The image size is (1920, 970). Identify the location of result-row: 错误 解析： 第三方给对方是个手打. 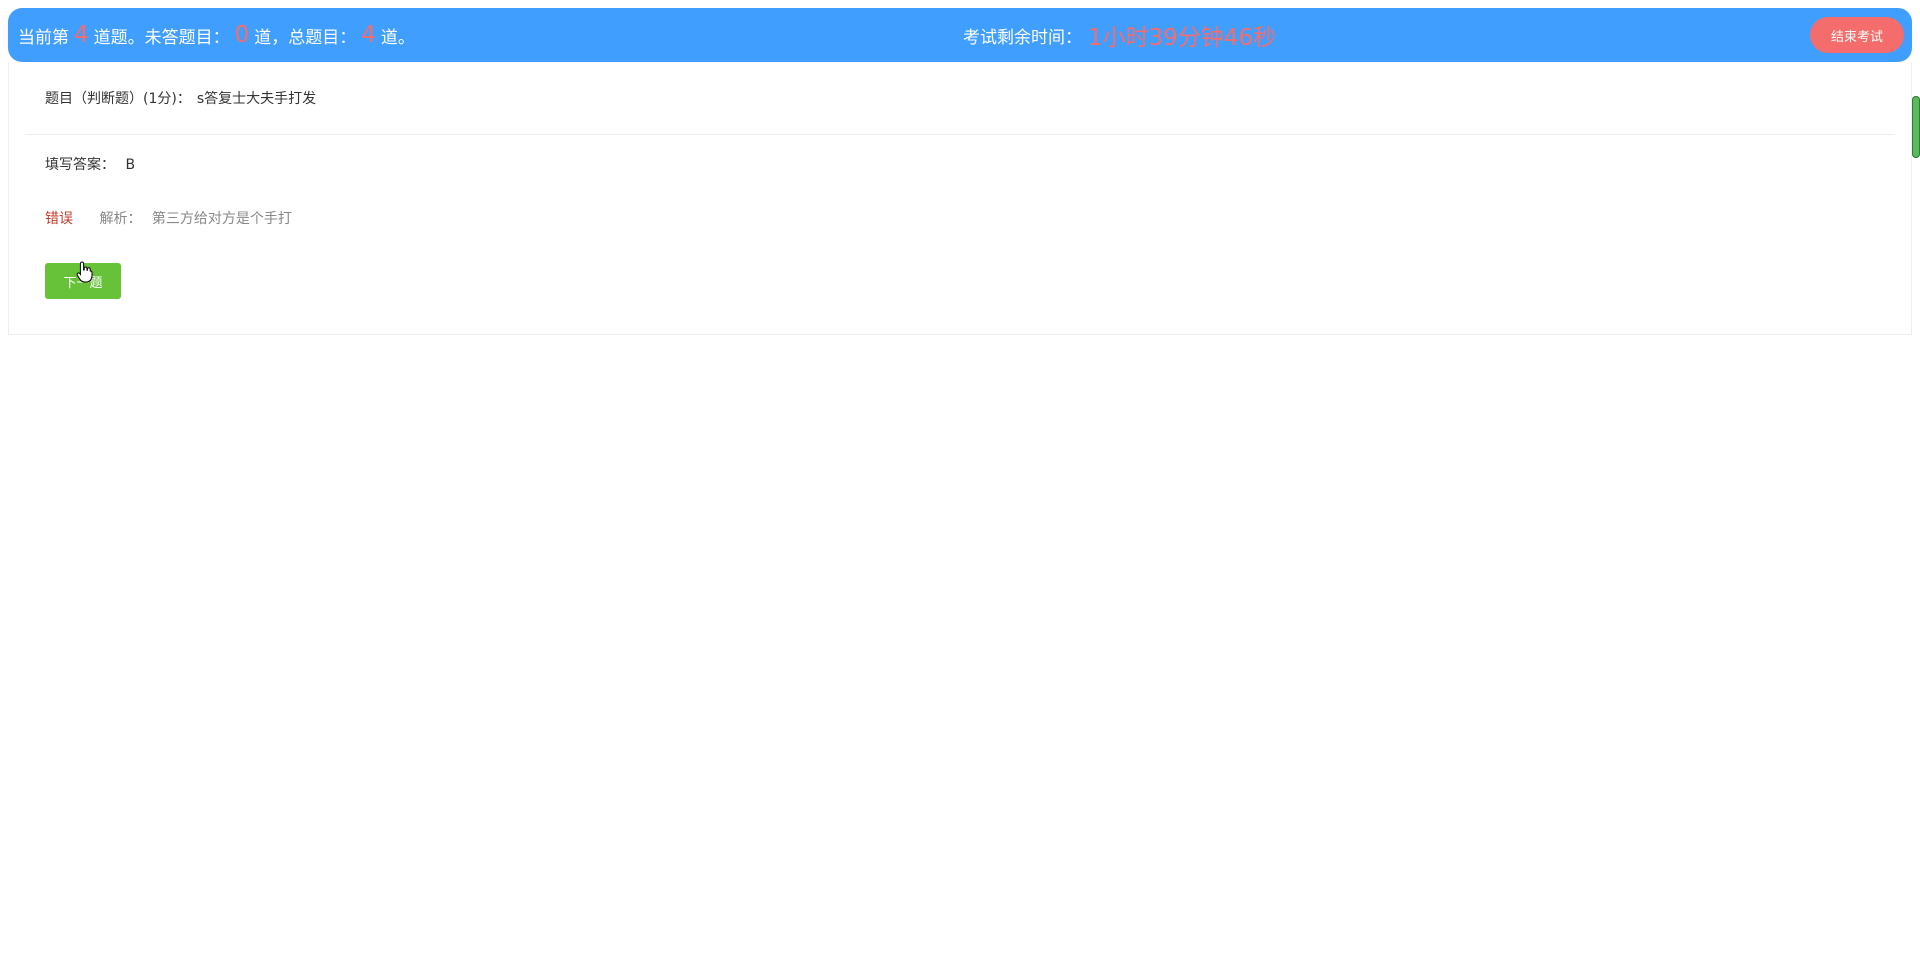
(168, 218).